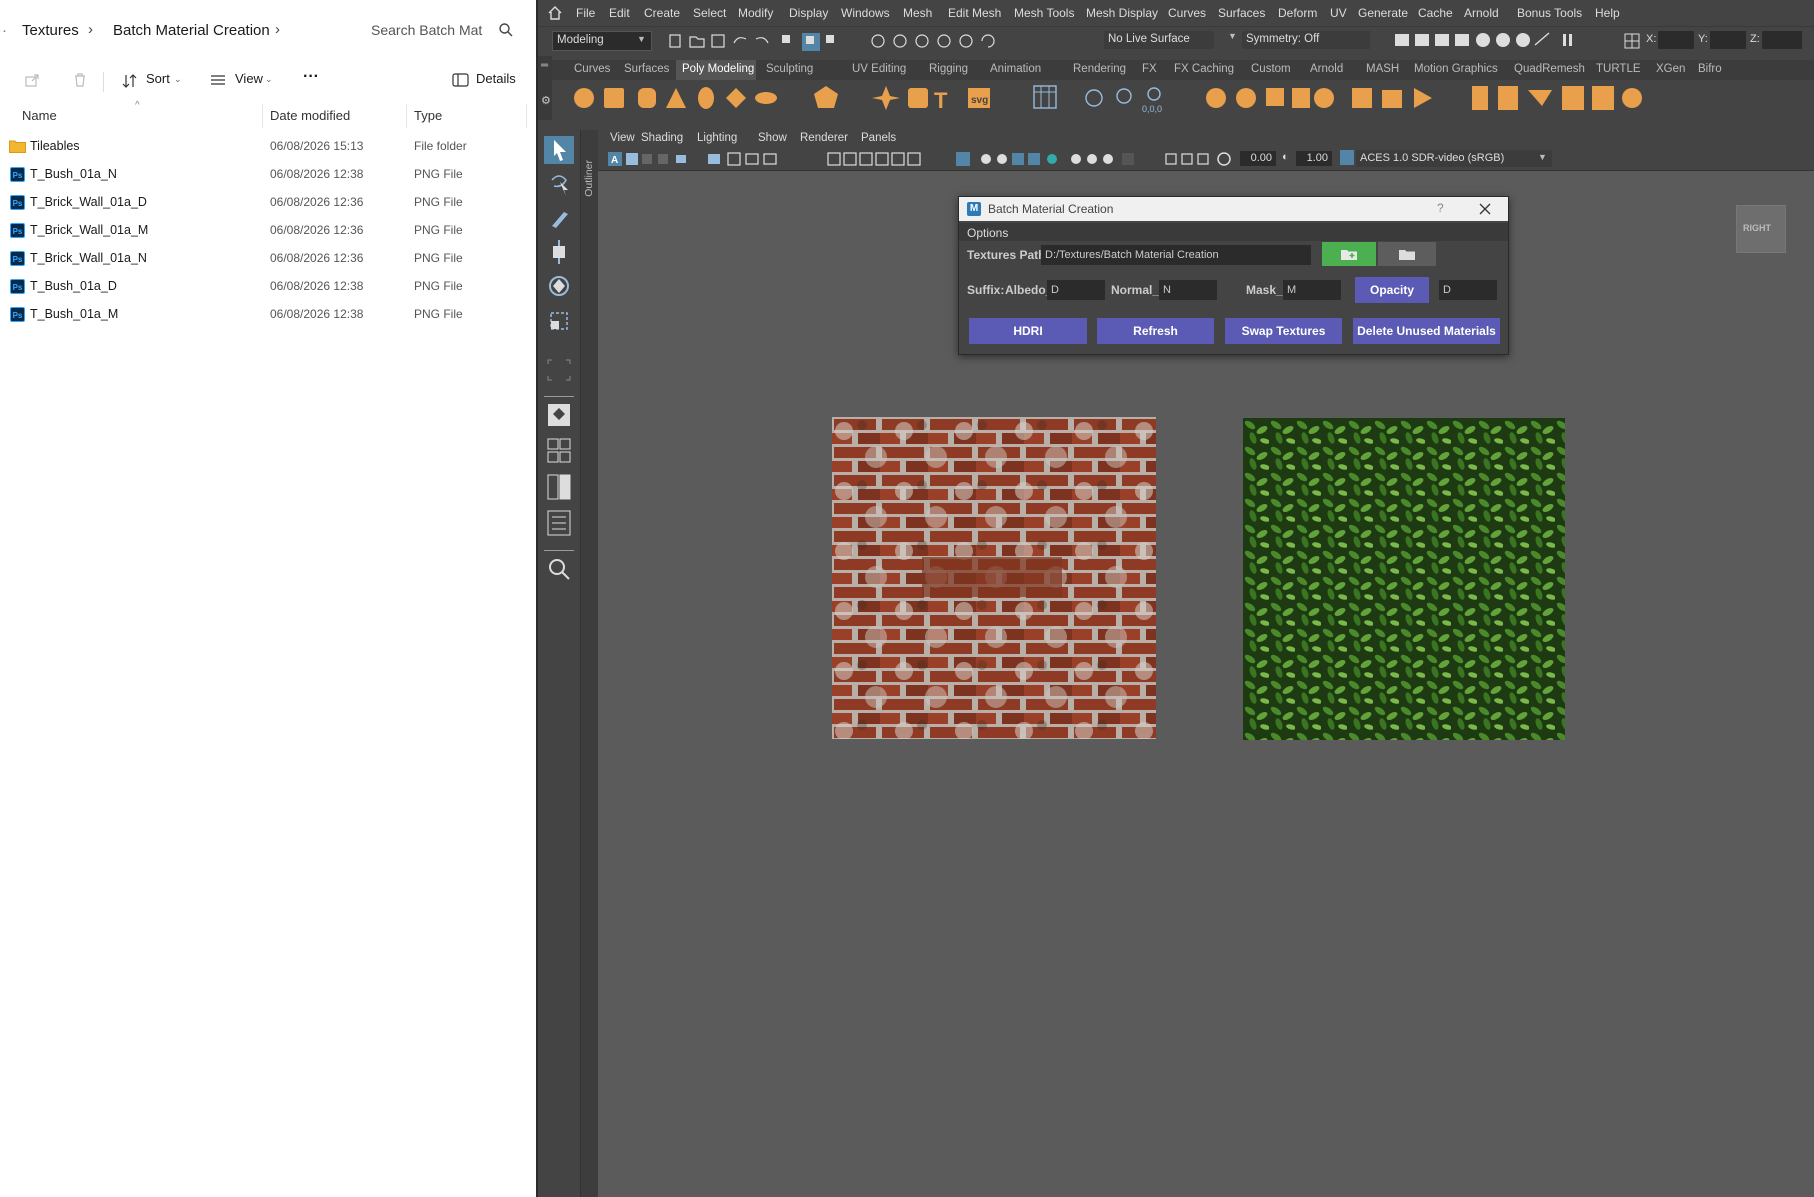 Image resolution: width=1814 pixels, height=1197 pixels. I want to click on list-item: Tileables 06/08/2026 15:13 File folder, so click(268, 147).